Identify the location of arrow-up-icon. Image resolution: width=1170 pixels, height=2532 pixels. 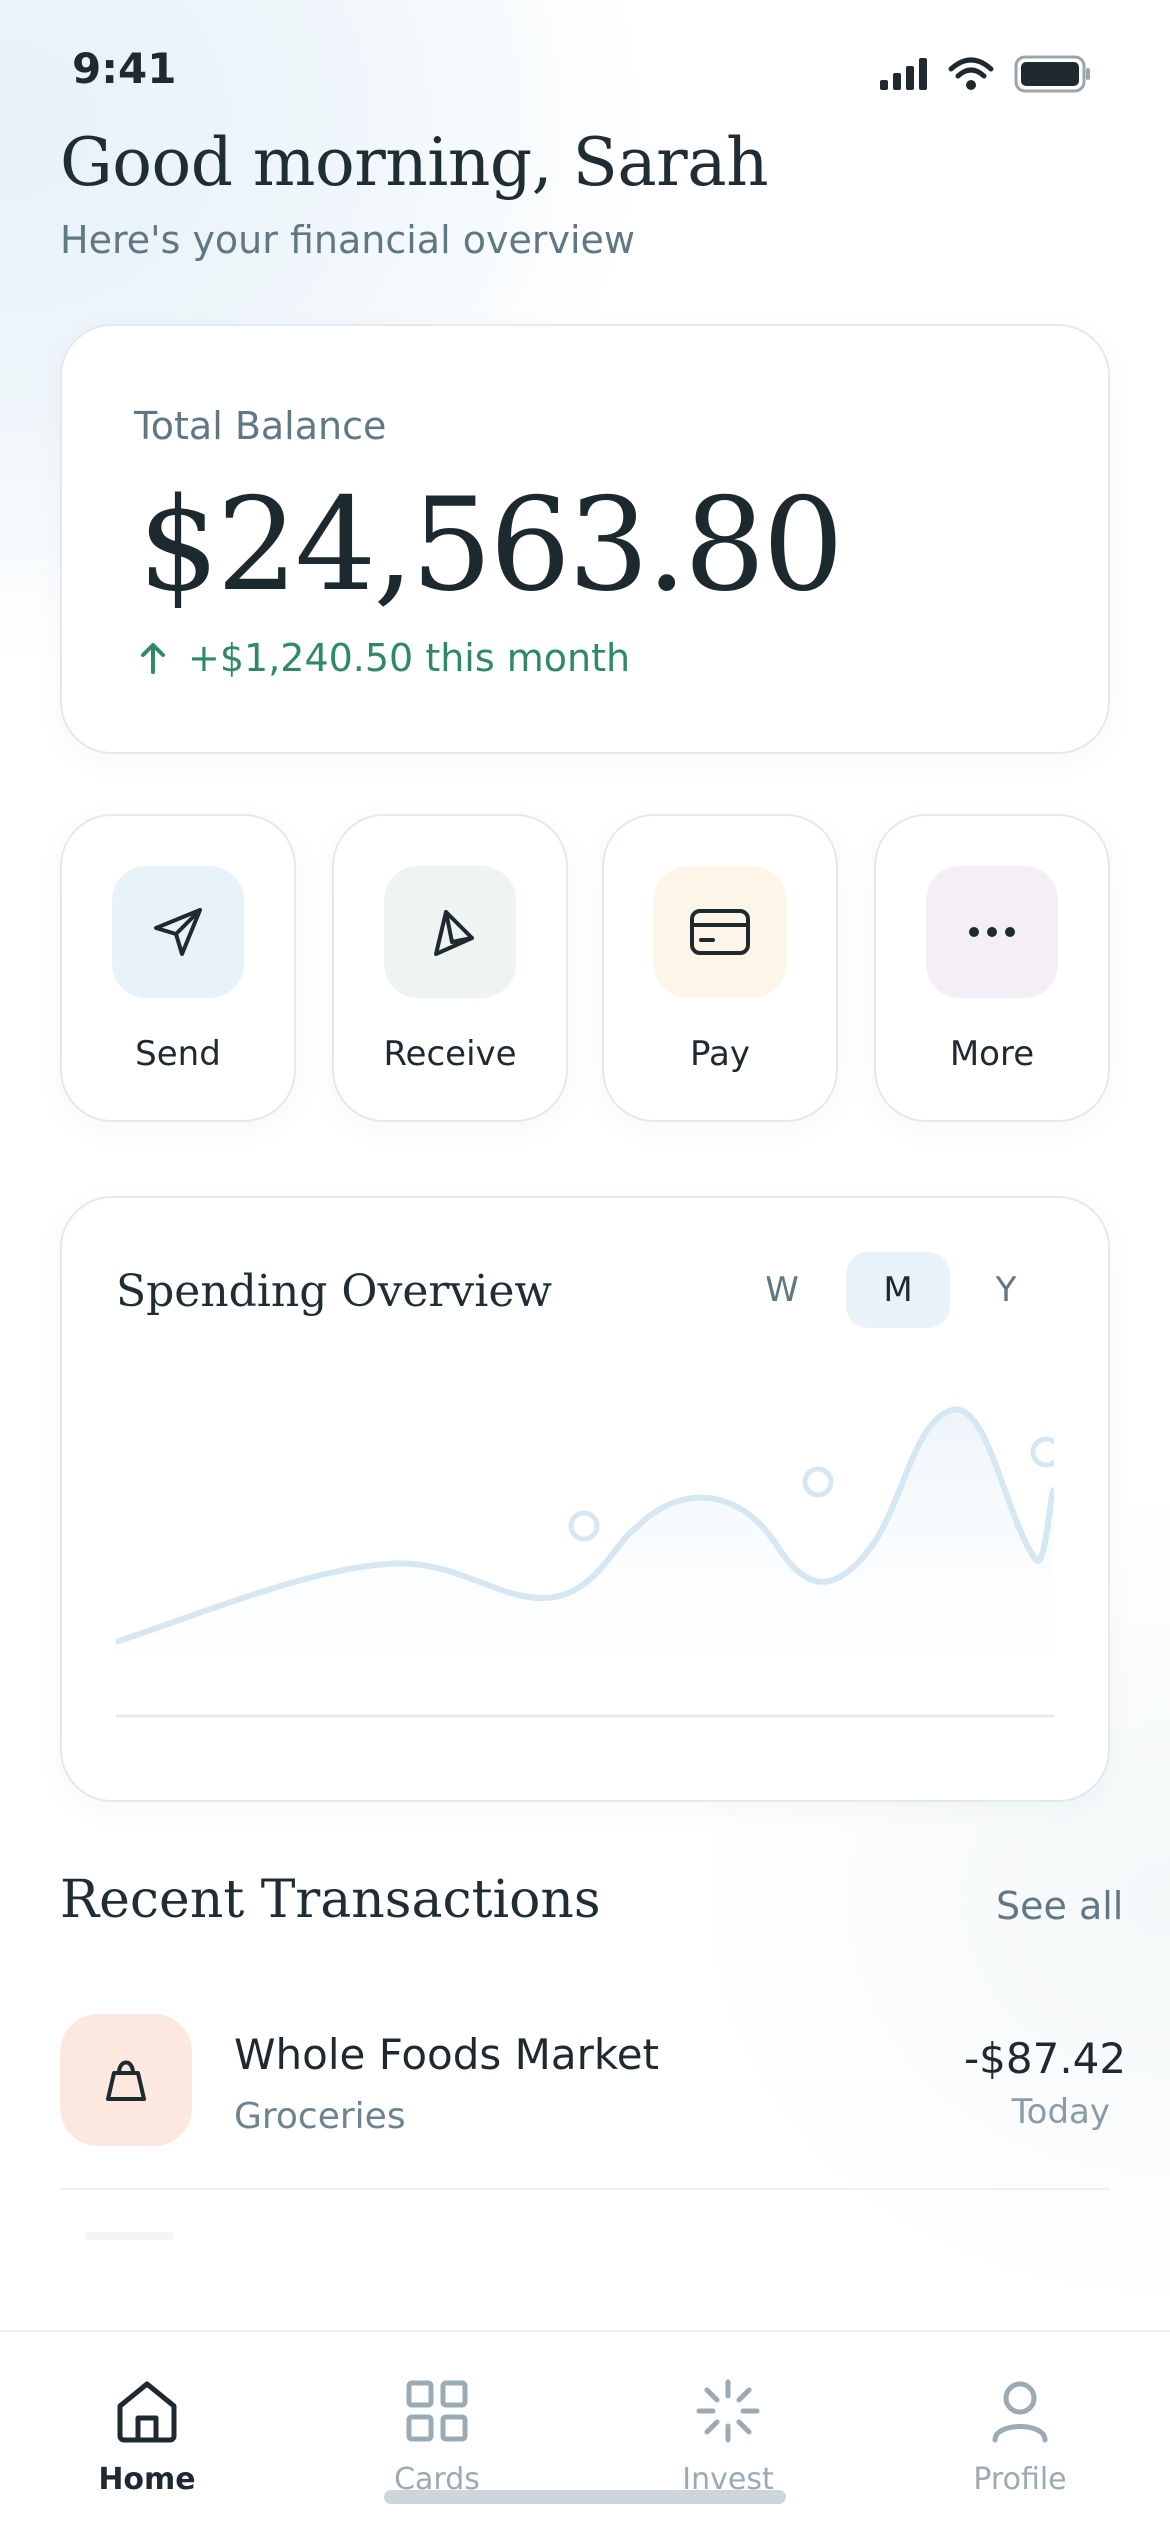
(153, 658).